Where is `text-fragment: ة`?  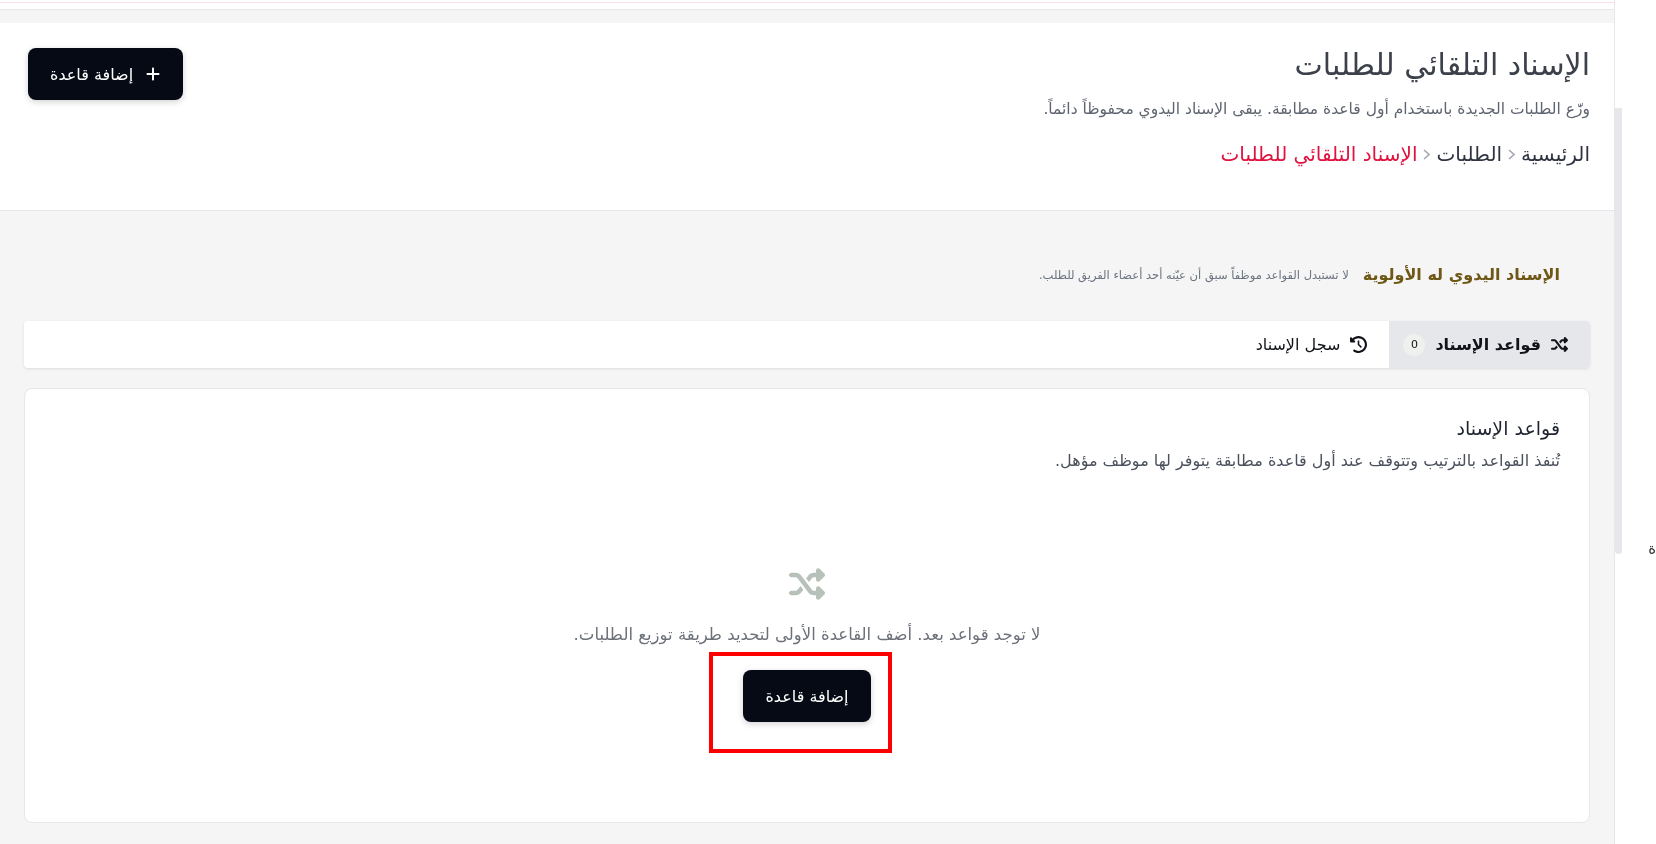
text-fragment: ة is located at coordinates (1652, 549).